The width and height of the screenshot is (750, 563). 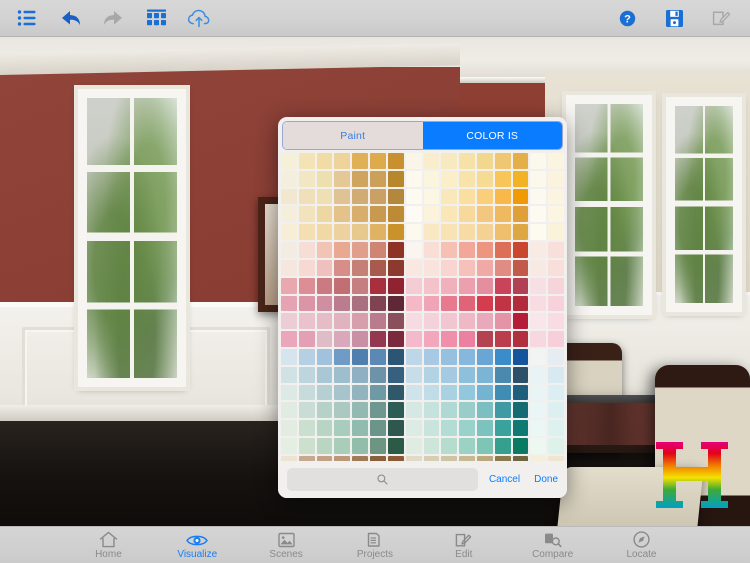 I want to click on nav-item-compare: Compare, so click(x=553, y=545).